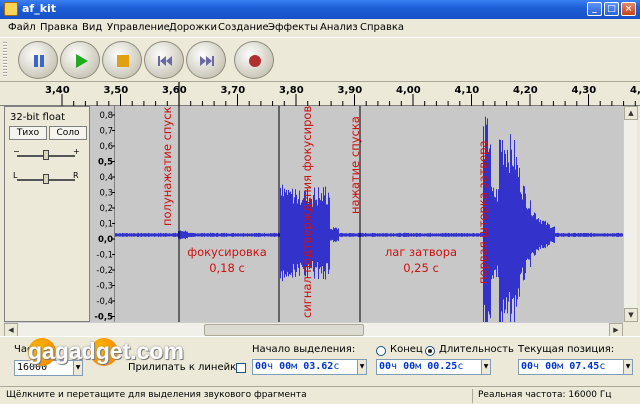 Image resolution: width=640 pixels, height=404 pixels. Describe the element at coordinates (545, 395) in the screenshot. I see `status-rate: Реальная частота: 16000 Гц` at that location.